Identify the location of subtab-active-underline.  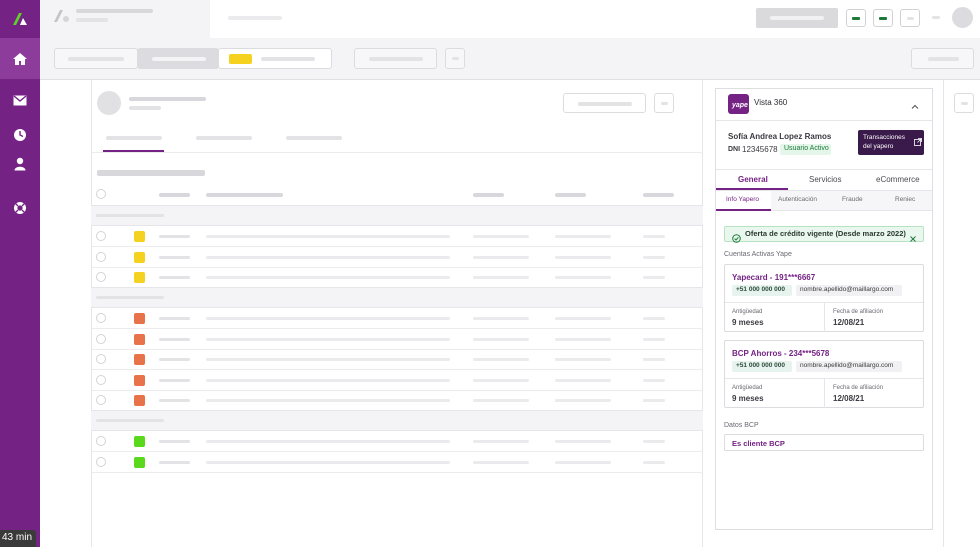
(743, 210).